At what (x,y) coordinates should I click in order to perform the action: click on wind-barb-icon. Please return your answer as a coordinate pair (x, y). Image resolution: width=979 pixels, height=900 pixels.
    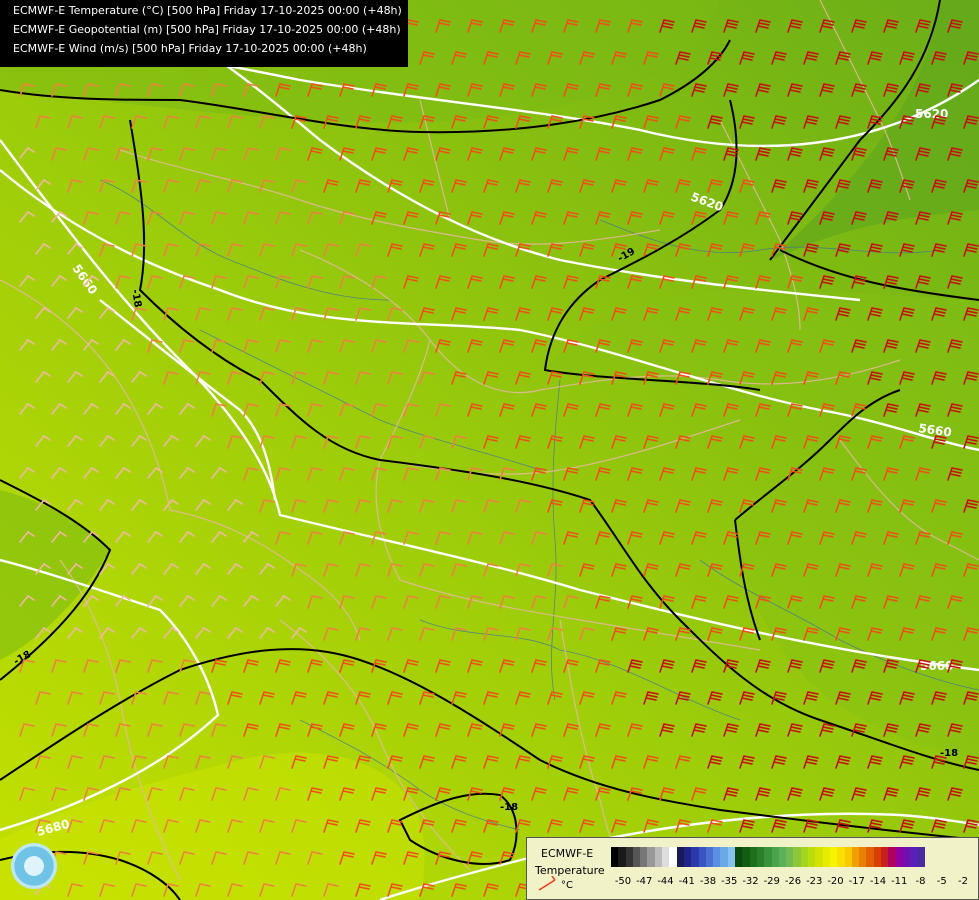
    Looking at the image, I should click on (547, 883).